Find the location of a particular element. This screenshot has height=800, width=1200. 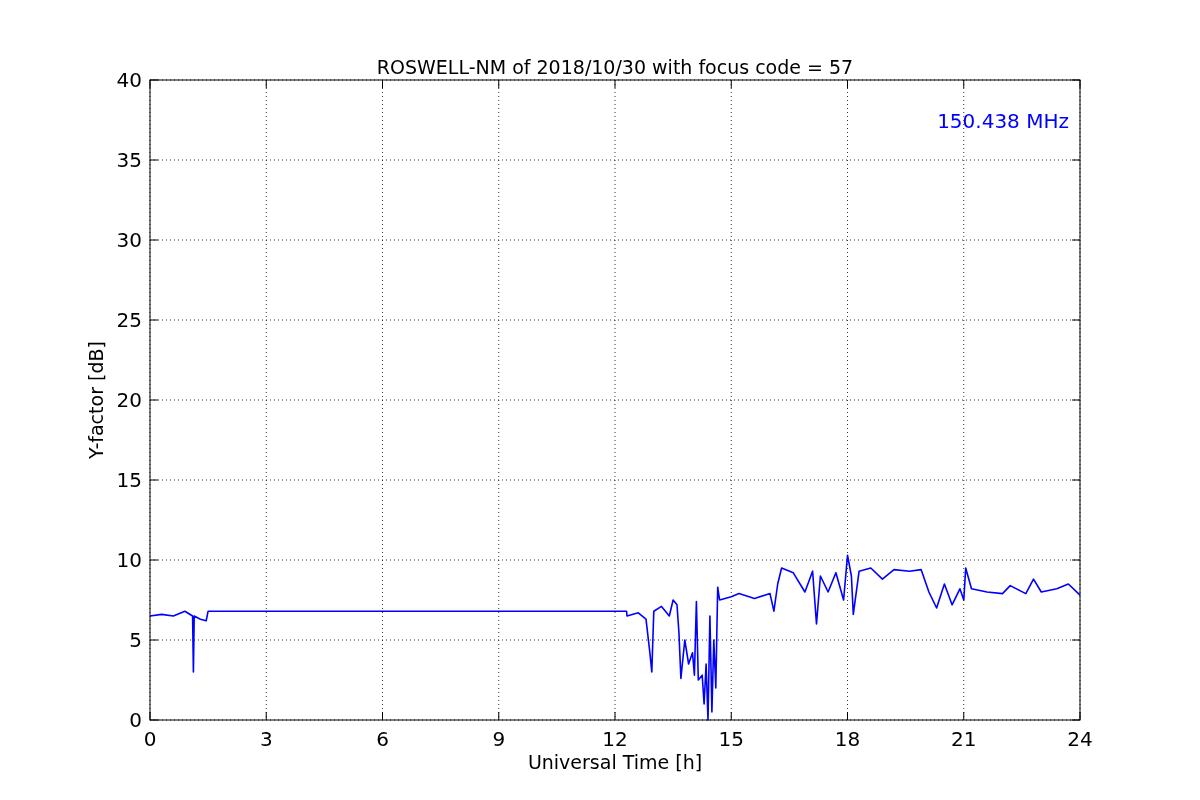

axis-label: Universal Time [h] is located at coordinates (615, 762).